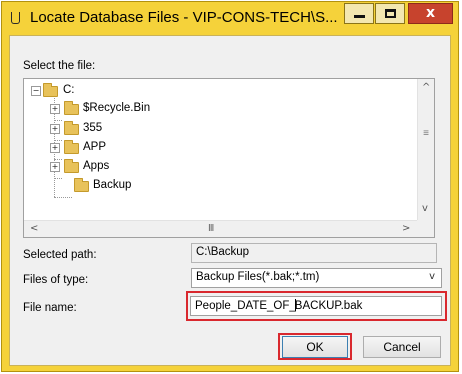  I want to click on file-name-value-end: BACKUP.bak, so click(328, 306).